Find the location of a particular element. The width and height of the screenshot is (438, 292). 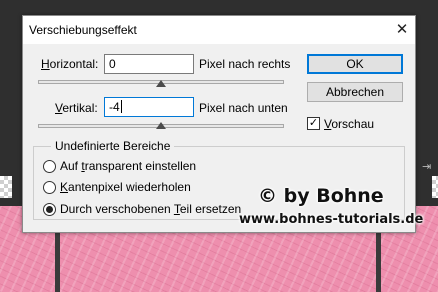

watermark-copyright: © by Bohne is located at coordinates (321, 196).